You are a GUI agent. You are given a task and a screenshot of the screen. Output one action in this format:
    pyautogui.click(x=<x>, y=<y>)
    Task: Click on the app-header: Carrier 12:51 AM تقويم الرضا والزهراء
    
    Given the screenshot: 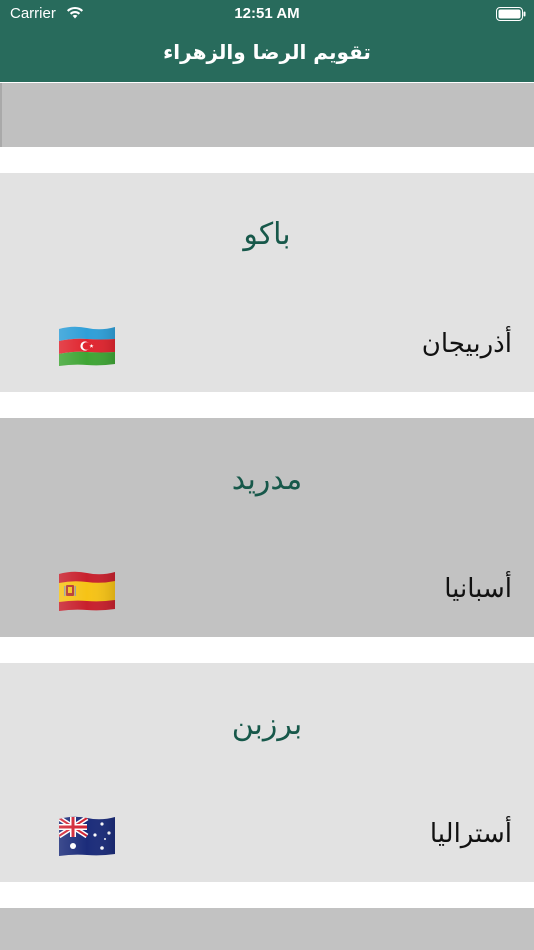 What is the action you would take?
    pyautogui.click(x=267, y=41)
    